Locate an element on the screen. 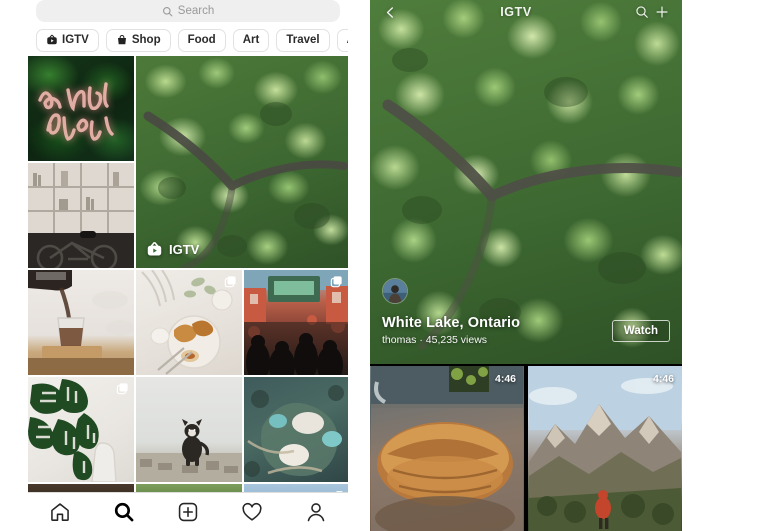  mountain-hiker-art is located at coordinates (605, 448).